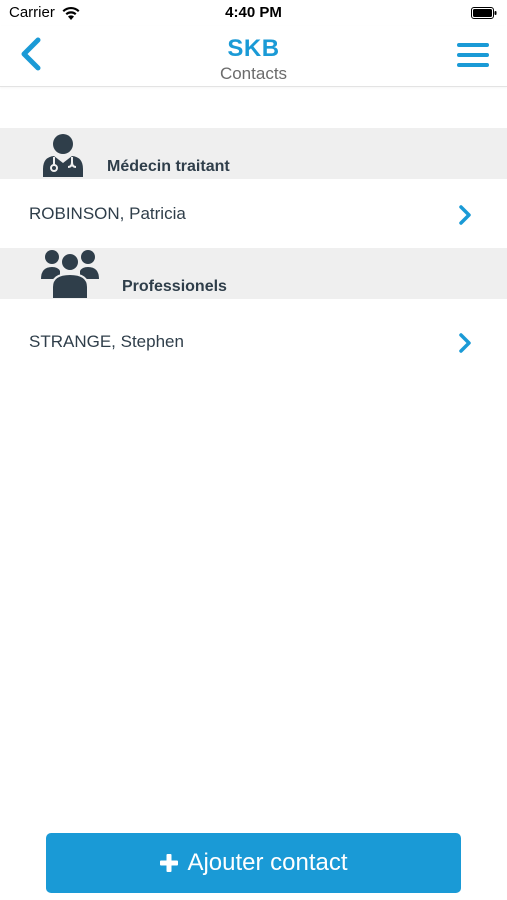 Image resolution: width=507 pixels, height=900 pixels. I want to click on section-header-doctor: Médecin traitant, so click(253, 153).